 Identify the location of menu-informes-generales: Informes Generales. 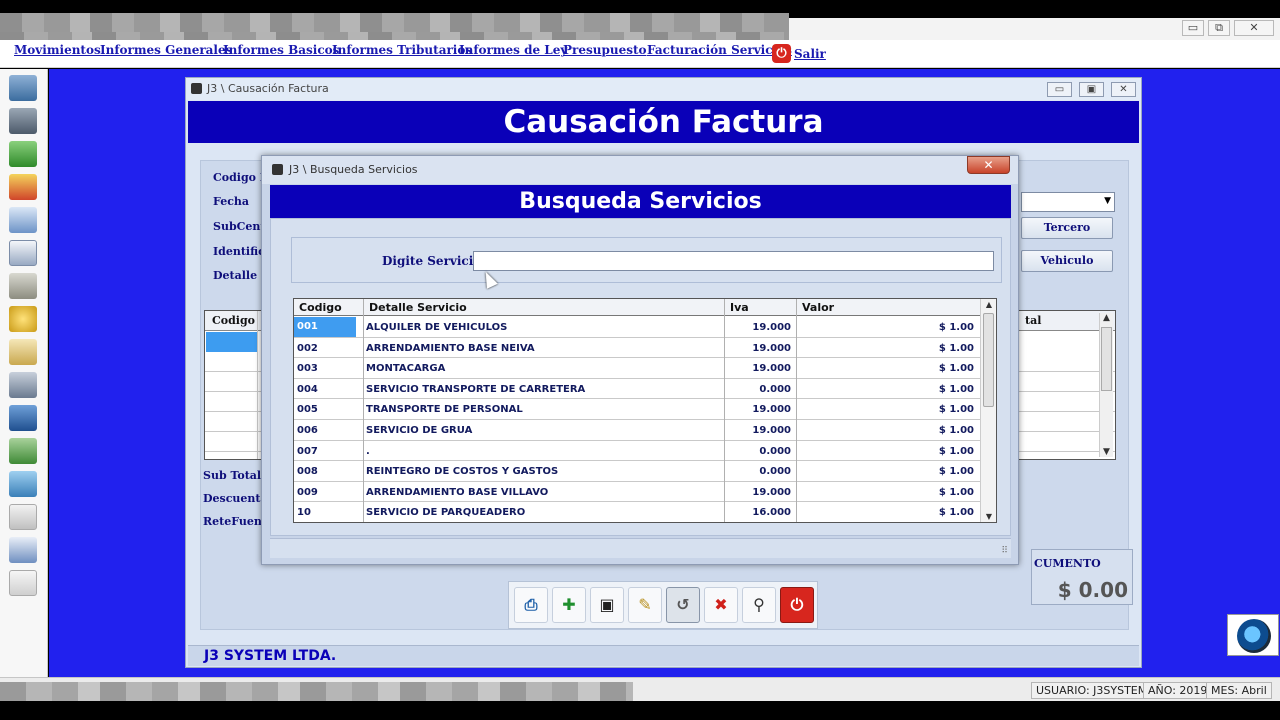
(166, 50).